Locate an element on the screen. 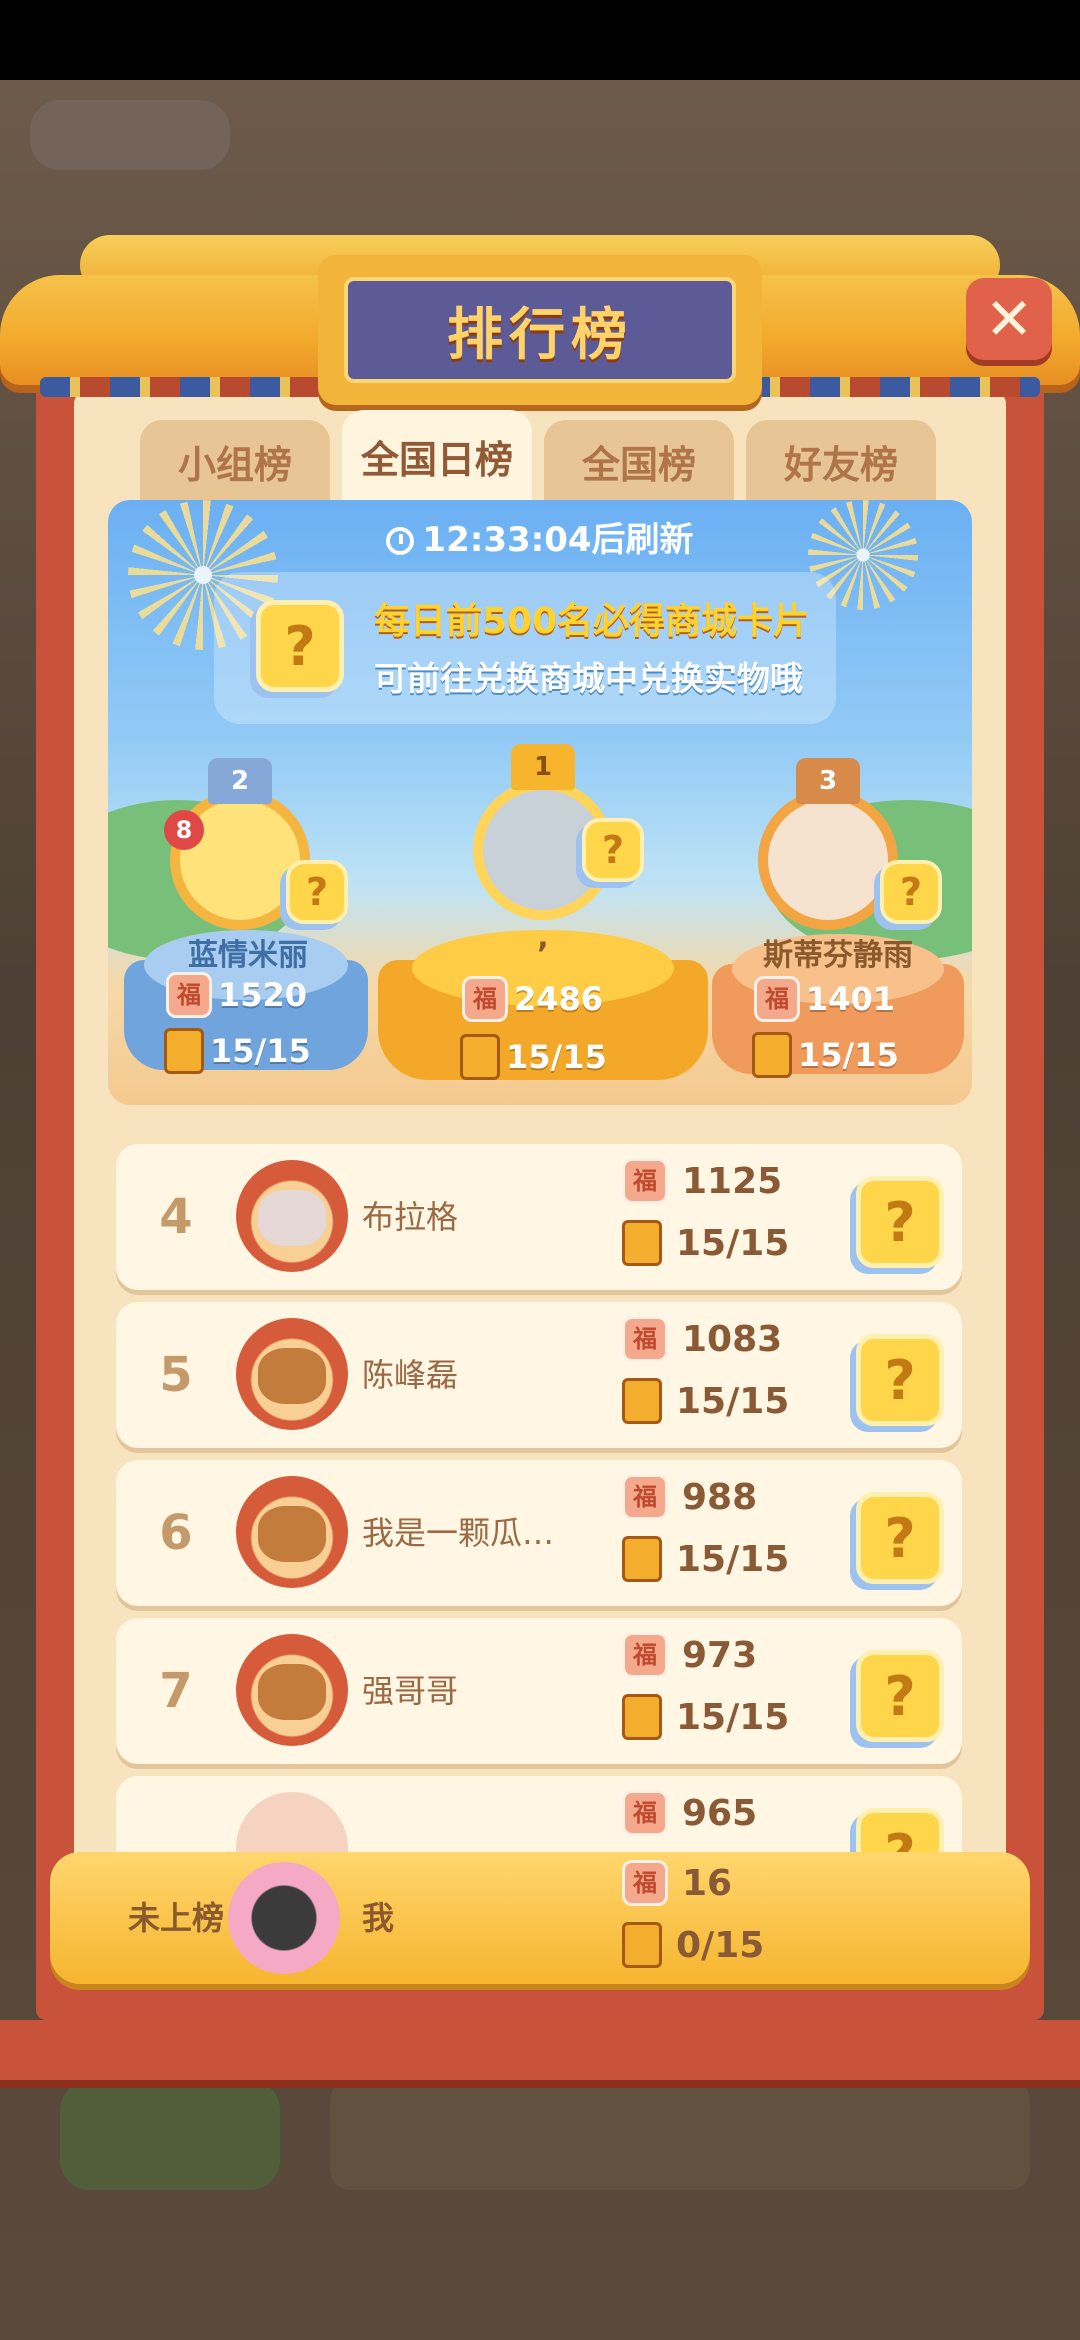 Image resolution: width=1080 pixels, height=2340 pixels. tab-national-daily: 全国日榜 is located at coordinates (437, 456).